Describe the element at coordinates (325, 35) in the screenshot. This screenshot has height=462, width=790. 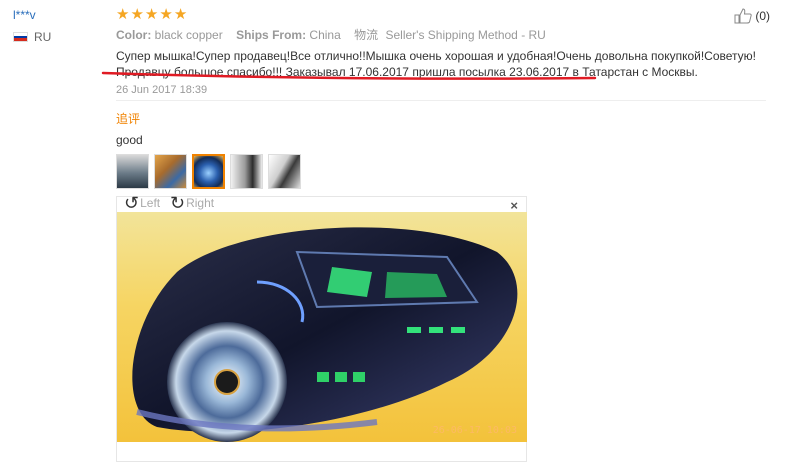
I see `ships-from-value: China` at that location.